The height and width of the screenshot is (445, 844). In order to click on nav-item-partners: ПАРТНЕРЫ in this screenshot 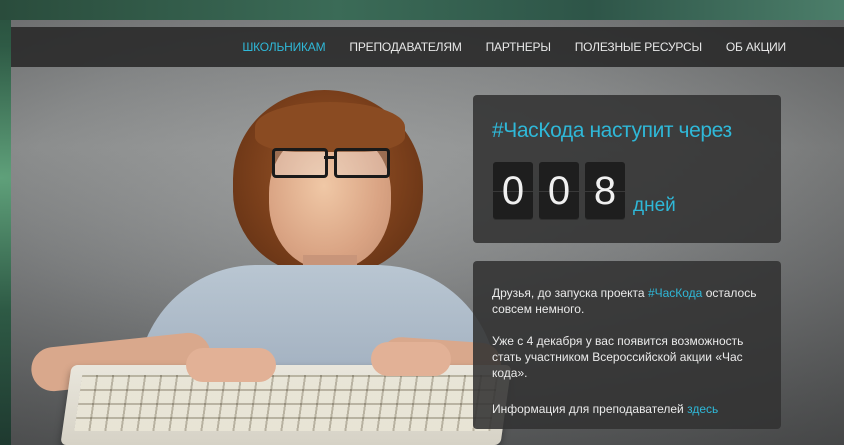, I will do `click(518, 47)`.